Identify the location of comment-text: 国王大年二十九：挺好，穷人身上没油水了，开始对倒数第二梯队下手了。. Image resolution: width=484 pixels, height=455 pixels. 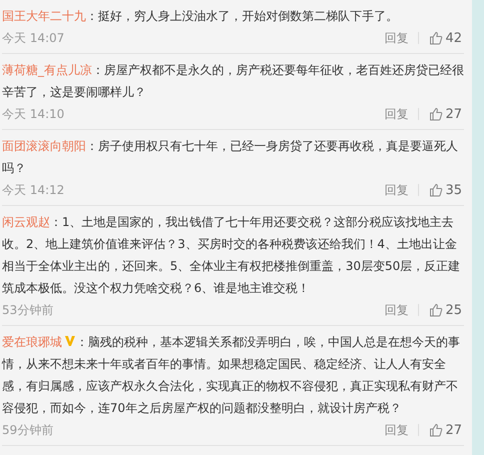
(200, 16).